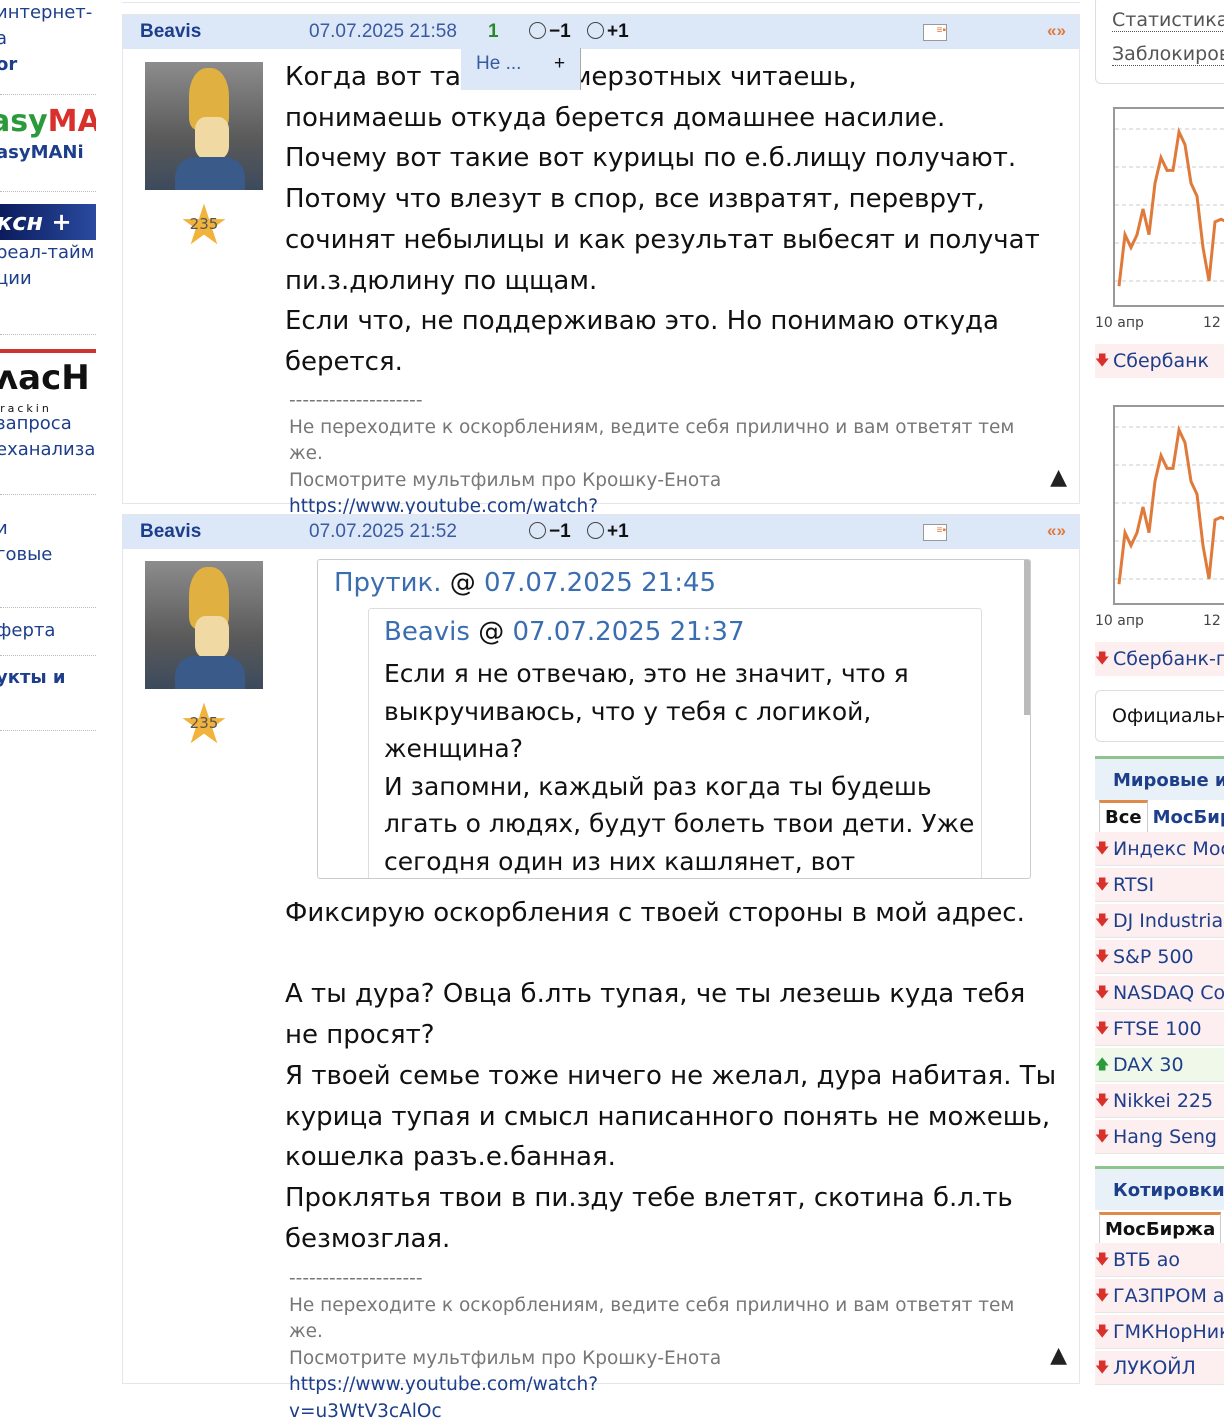 The height and width of the screenshot is (1425, 1224). I want to click on rating-popup: Не ... +, so click(521, 69).